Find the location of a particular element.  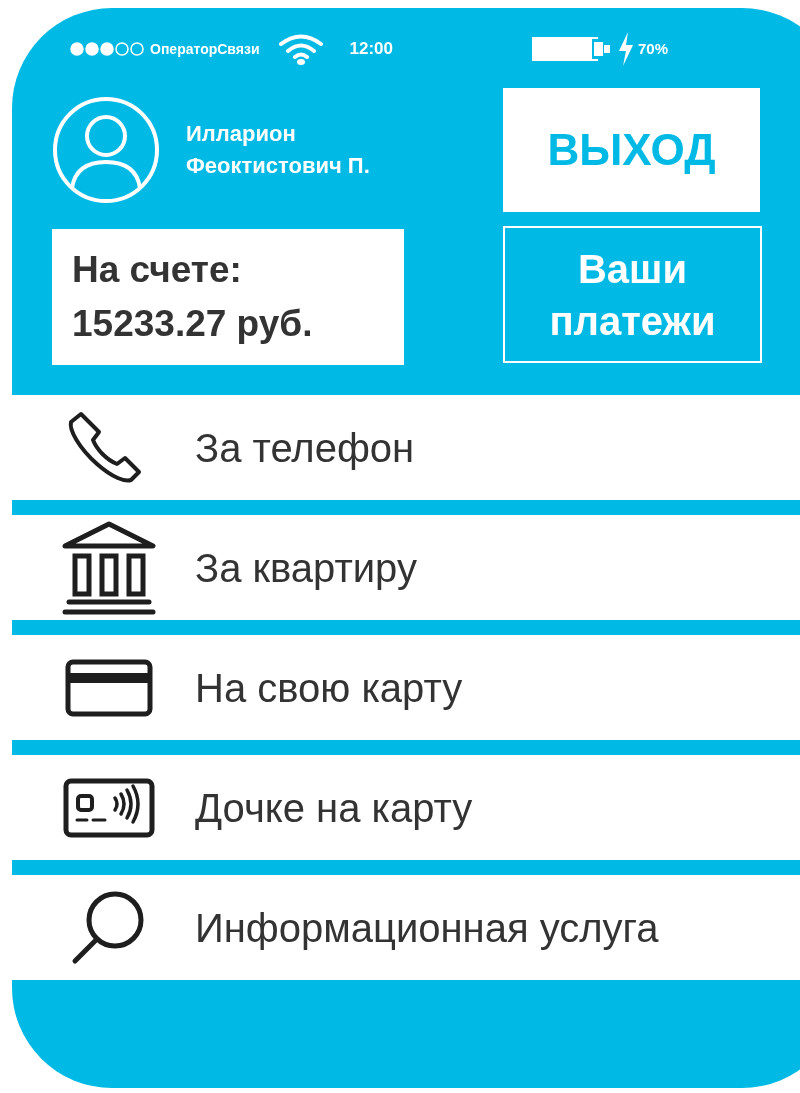

clock-time: 12:00 is located at coordinates (371, 49).